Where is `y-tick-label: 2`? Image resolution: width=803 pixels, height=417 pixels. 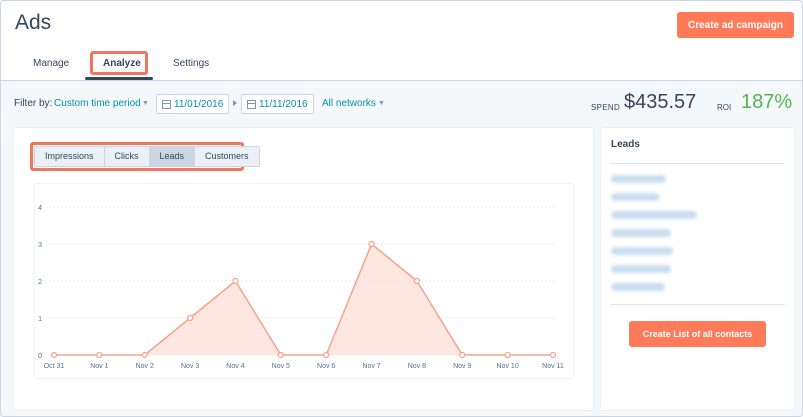 y-tick-label: 2 is located at coordinates (40, 282).